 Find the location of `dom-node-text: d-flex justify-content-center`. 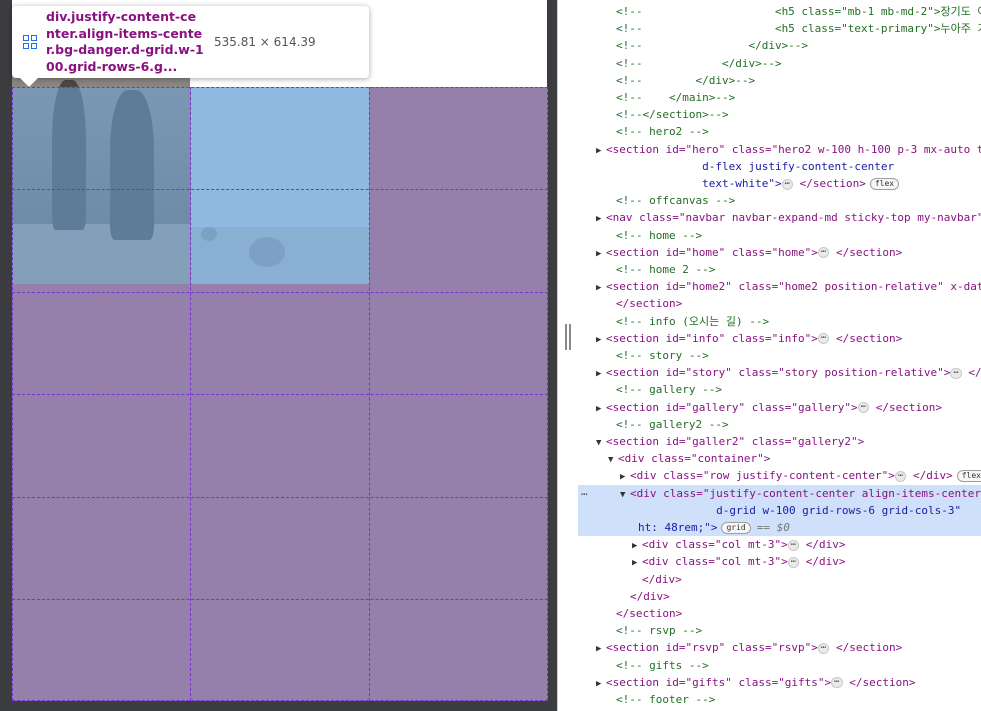

dom-node-text: d-flex justify-content-center is located at coordinates (755, 166).